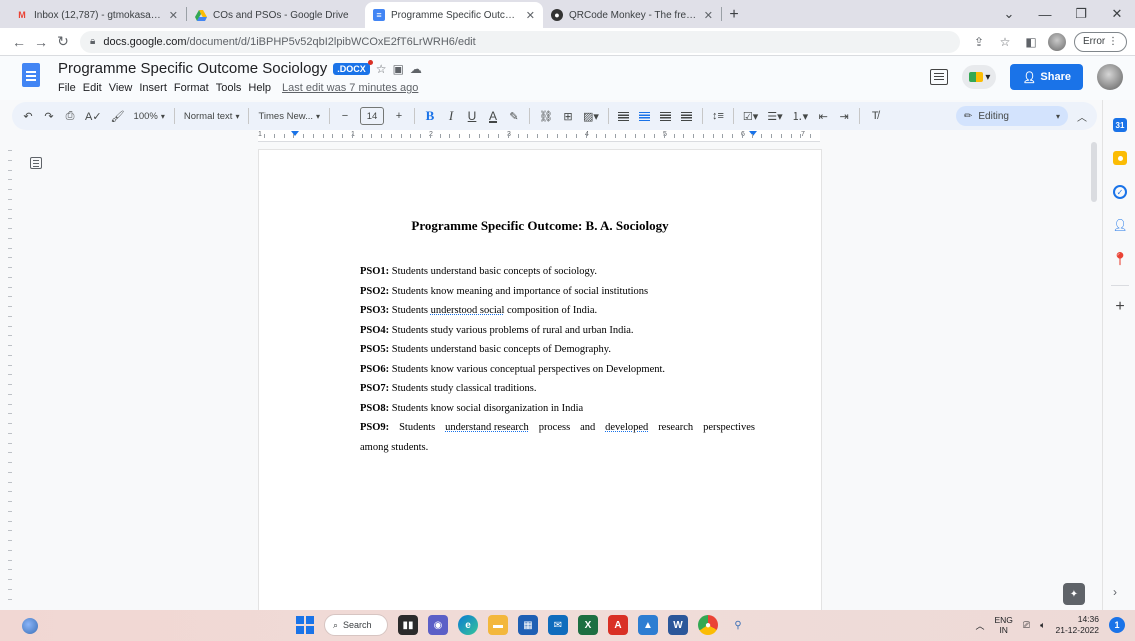 The height and width of the screenshot is (641, 1135). What do you see at coordinates (1012, 116) in the screenshot?
I see `editing-mode-select: ✏︎ Editing` at bounding box center [1012, 116].